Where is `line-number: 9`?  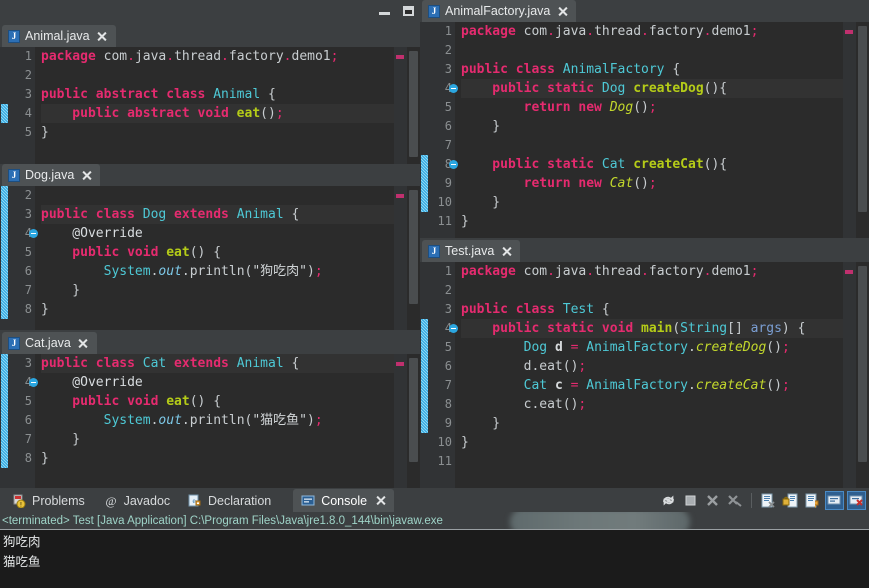 line-number: 9 is located at coordinates (448, 423).